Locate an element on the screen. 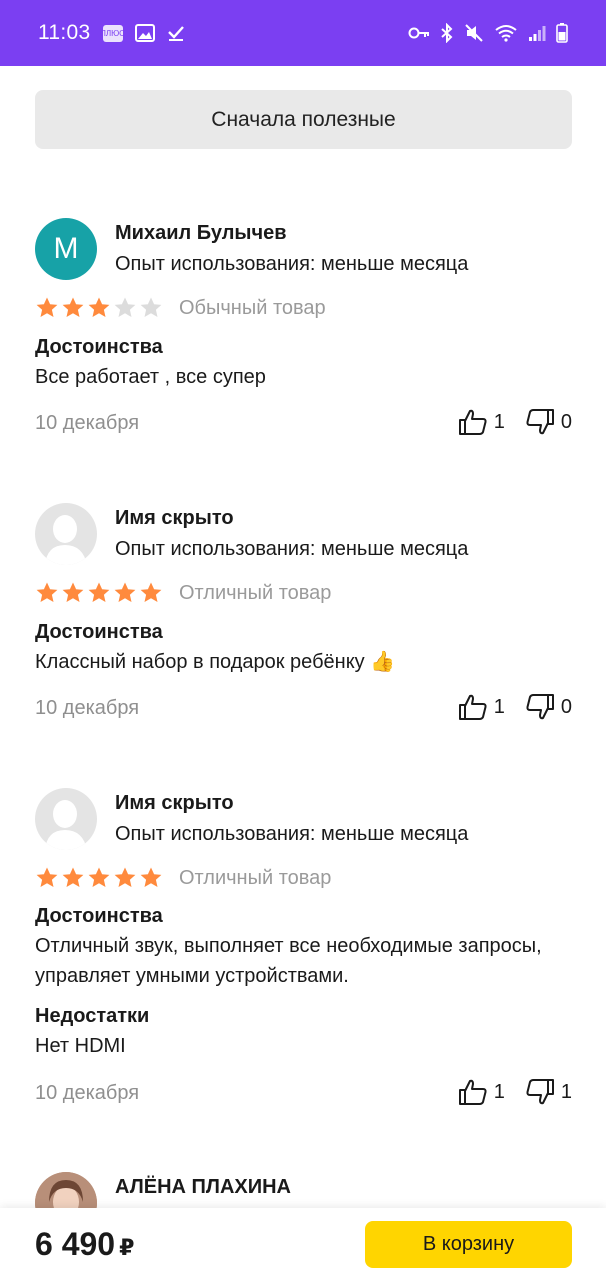 This screenshot has width=606, height=1280. dislike-button: 1 is located at coordinates (548, 1092).